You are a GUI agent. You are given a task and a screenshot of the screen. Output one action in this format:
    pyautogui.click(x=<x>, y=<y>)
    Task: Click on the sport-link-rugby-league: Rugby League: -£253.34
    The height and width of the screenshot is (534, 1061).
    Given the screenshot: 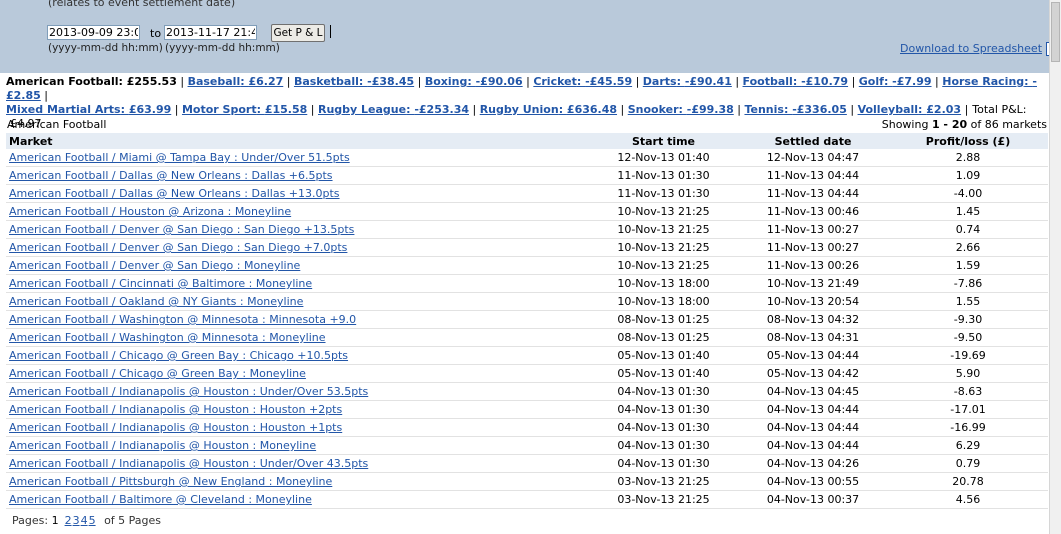 What is the action you would take?
    pyautogui.click(x=393, y=109)
    